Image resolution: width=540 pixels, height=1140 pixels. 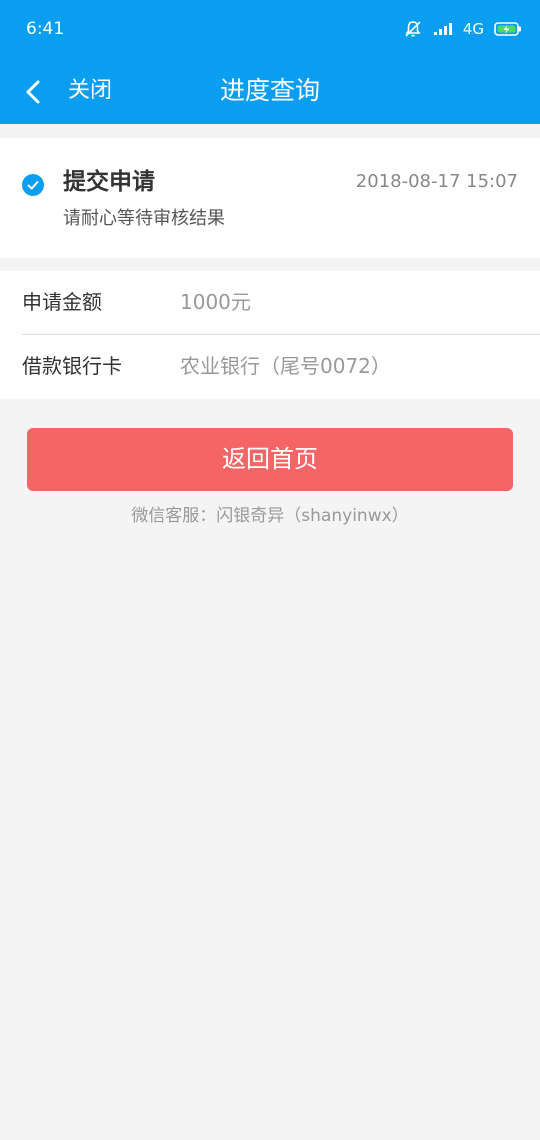 What do you see at coordinates (270, 516) in the screenshot?
I see `wechat-service-text: 微信客服：闪银奇异（shanyinwx）` at bounding box center [270, 516].